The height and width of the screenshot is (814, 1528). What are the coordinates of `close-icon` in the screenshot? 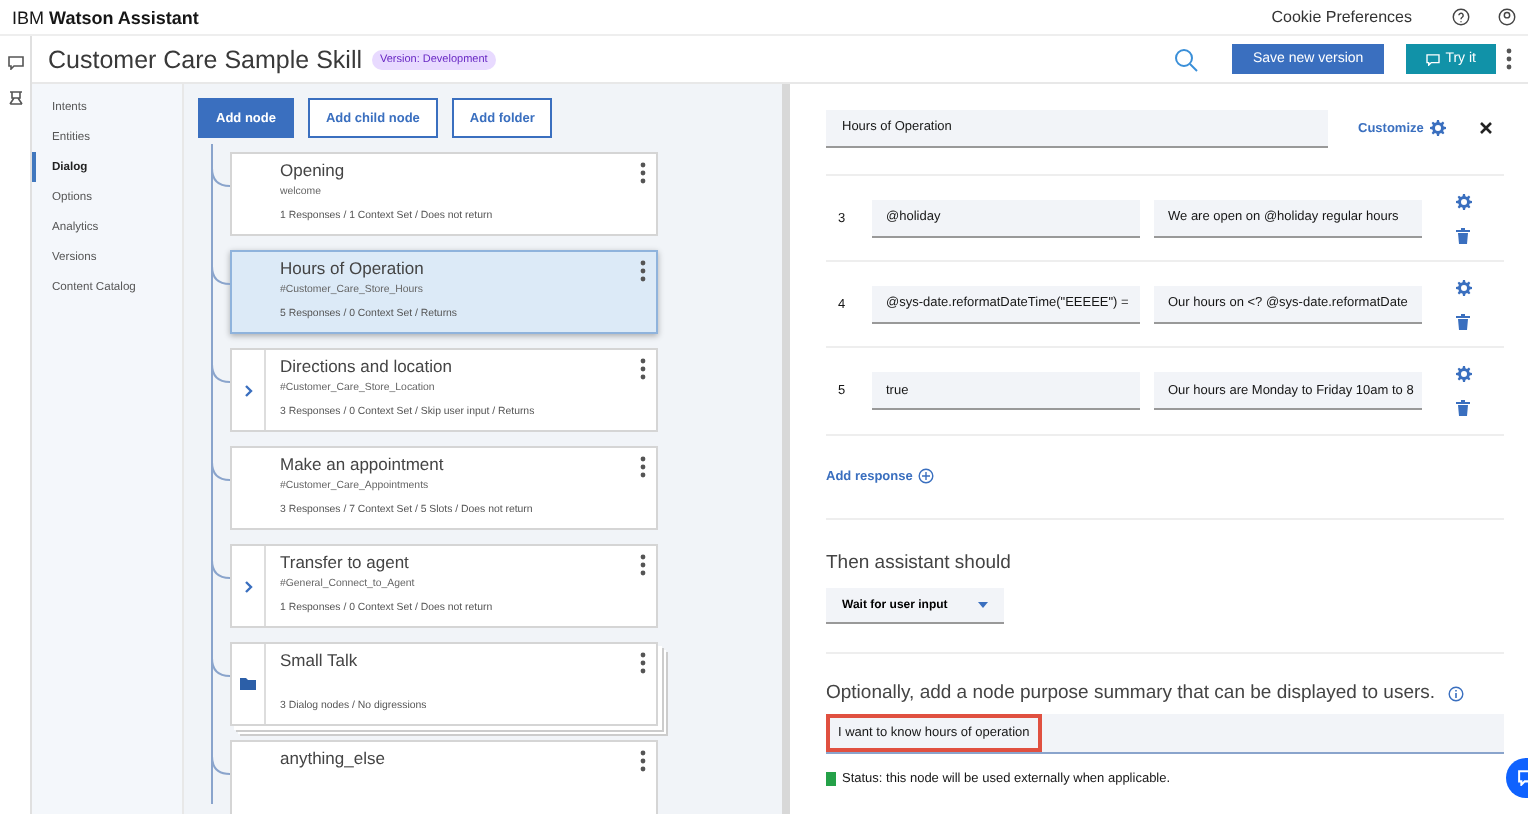 It's located at (1485, 128).